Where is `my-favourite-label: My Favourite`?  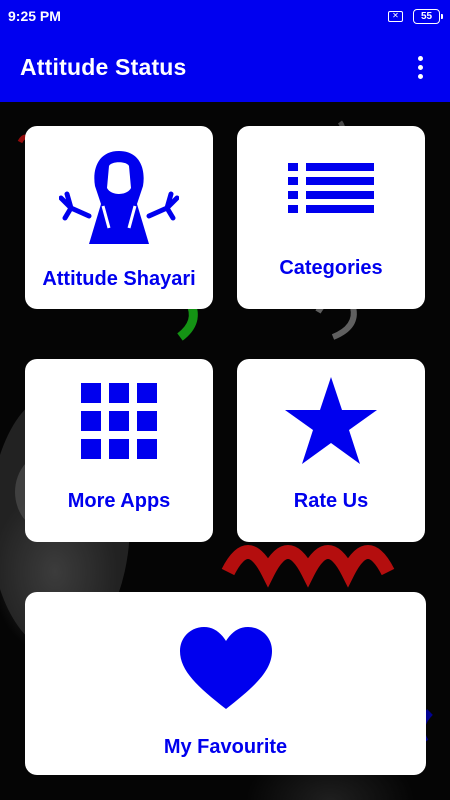
my-favourite-label: My Favourite is located at coordinates (225, 747).